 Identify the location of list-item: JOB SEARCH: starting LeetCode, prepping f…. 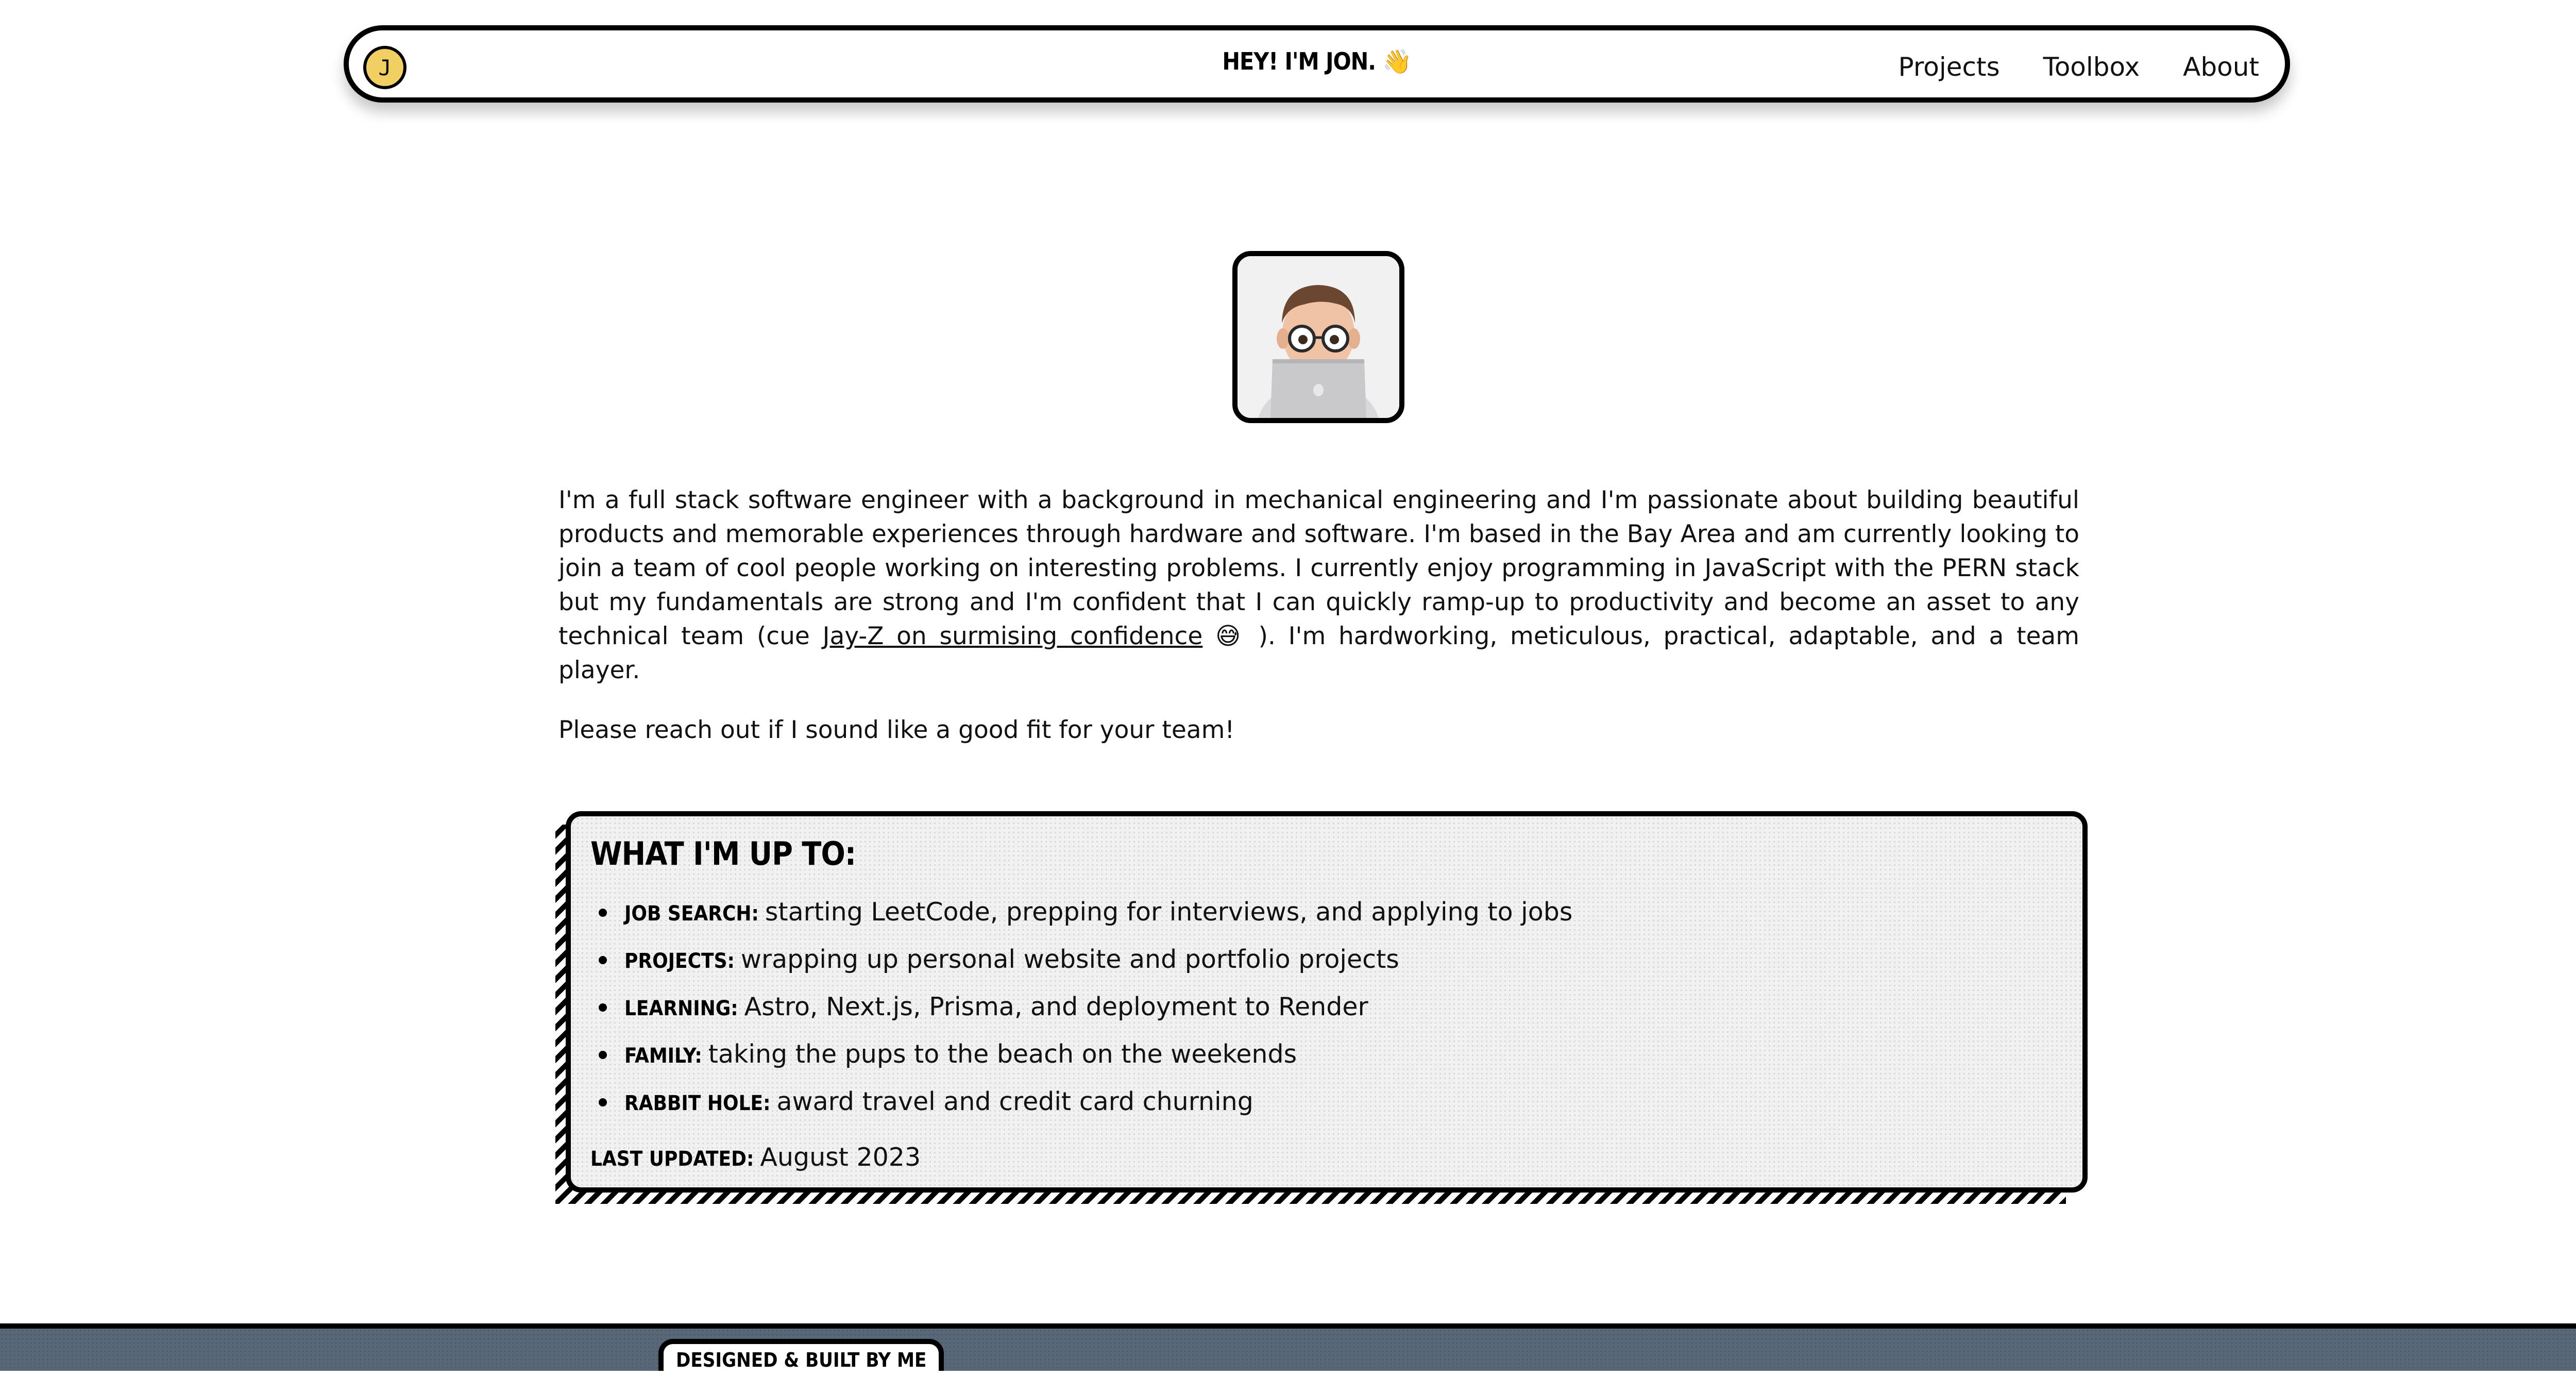
(1085, 919).